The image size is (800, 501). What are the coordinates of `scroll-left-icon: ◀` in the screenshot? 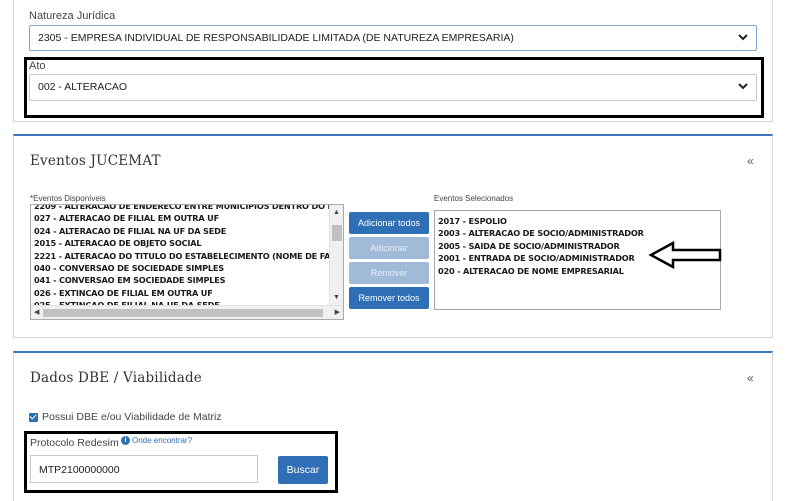 It's located at (36, 312).